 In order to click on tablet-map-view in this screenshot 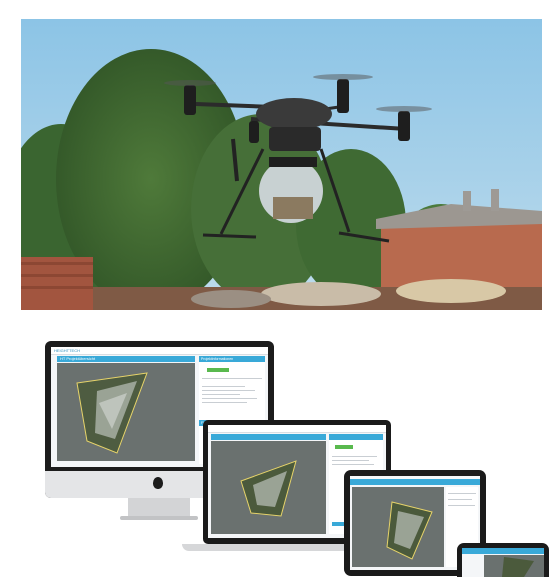, I will do `click(398, 527)`.